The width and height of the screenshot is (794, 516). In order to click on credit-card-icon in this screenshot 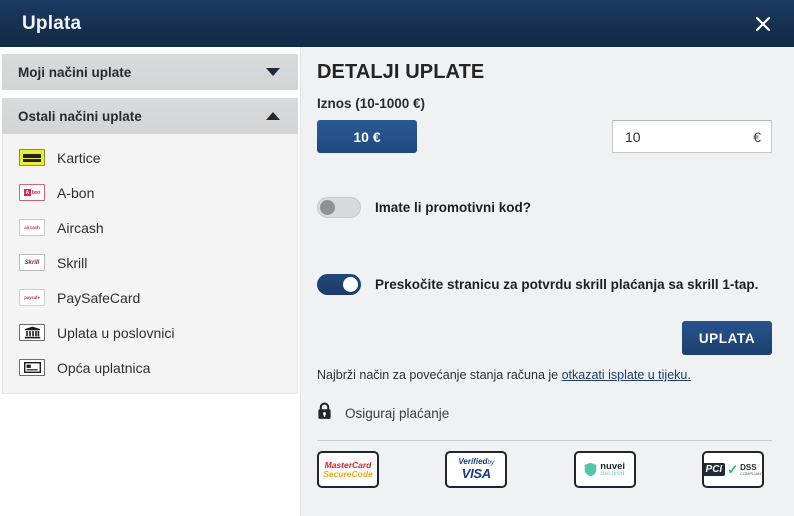, I will do `click(32, 157)`.